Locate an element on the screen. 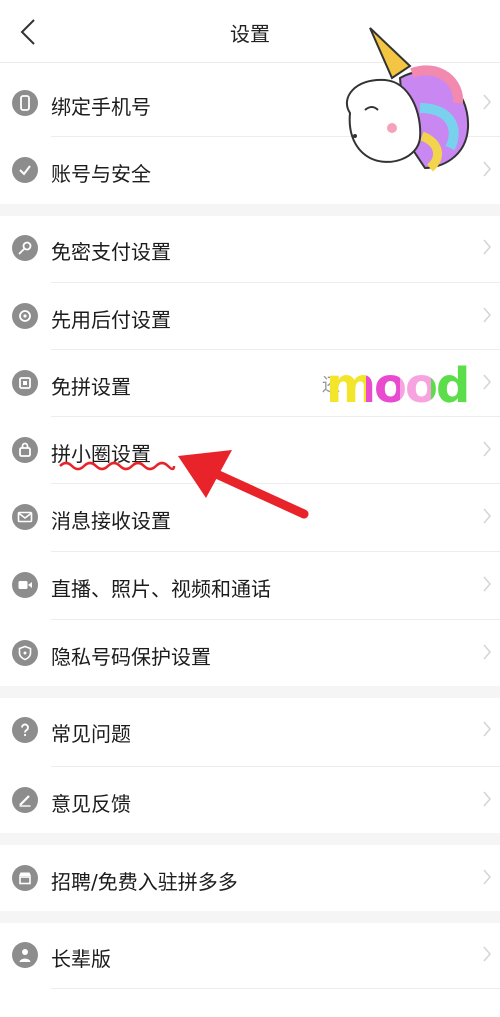 The image size is (500, 1017). mood-sticker-text: mood is located at coordinates (398, 386).